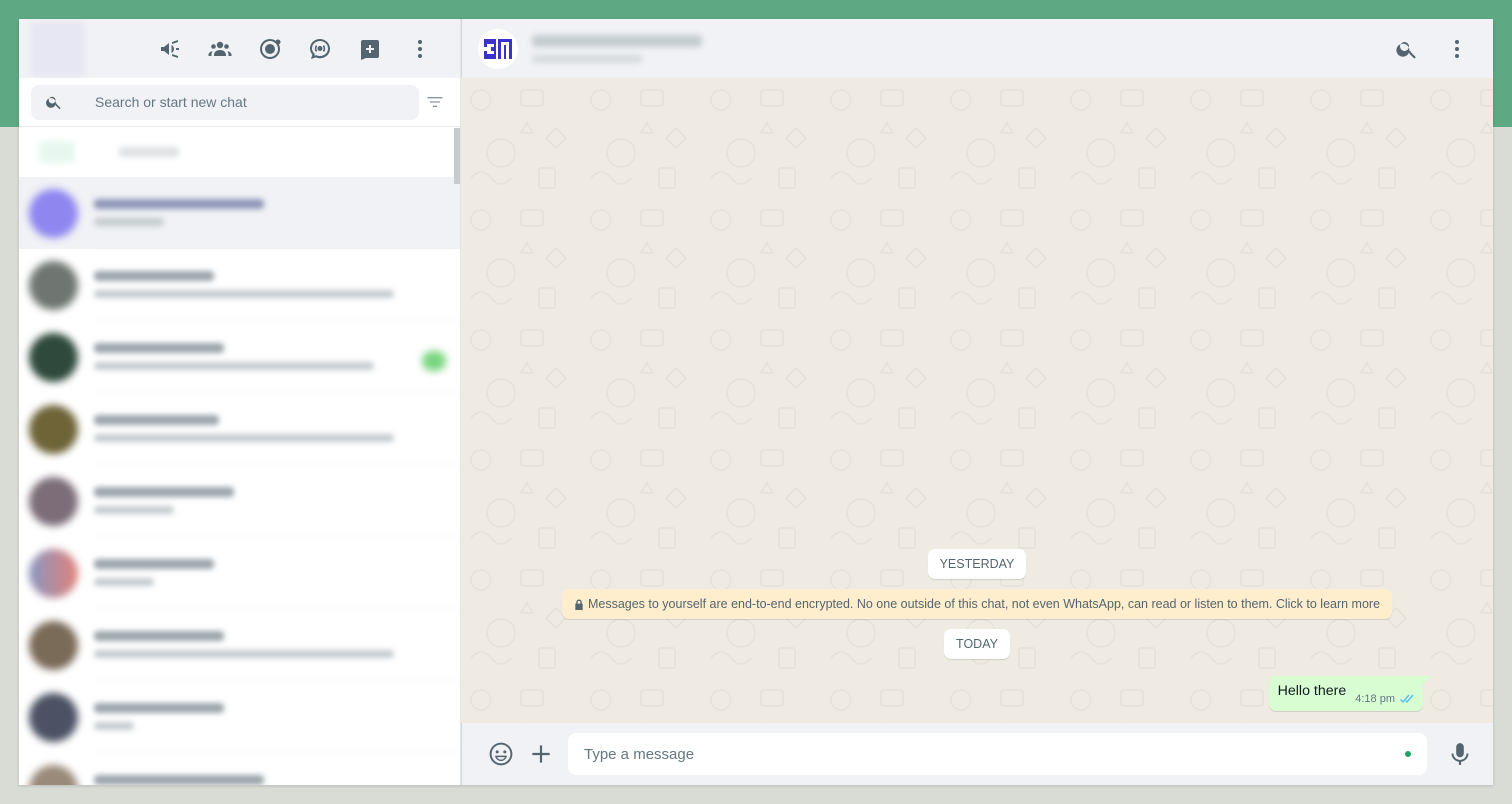 Image resolution: width=1512 pixels, height=804 pixels. I want to click on sidebar-header, so click(239, 48).